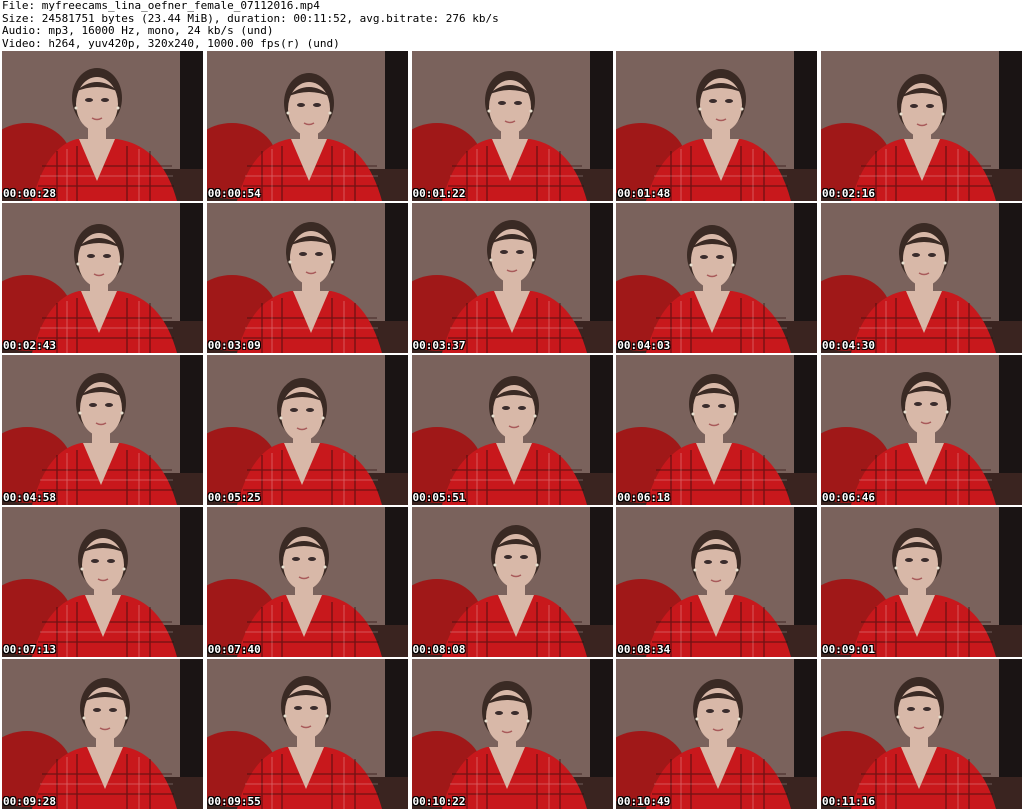 Image resolution: width=1024 pixels, height=811 pixels. Describe the element at coordinates (644, 801) in the screenshot. I see `frame-timestamp: 00:10:49` at that location.